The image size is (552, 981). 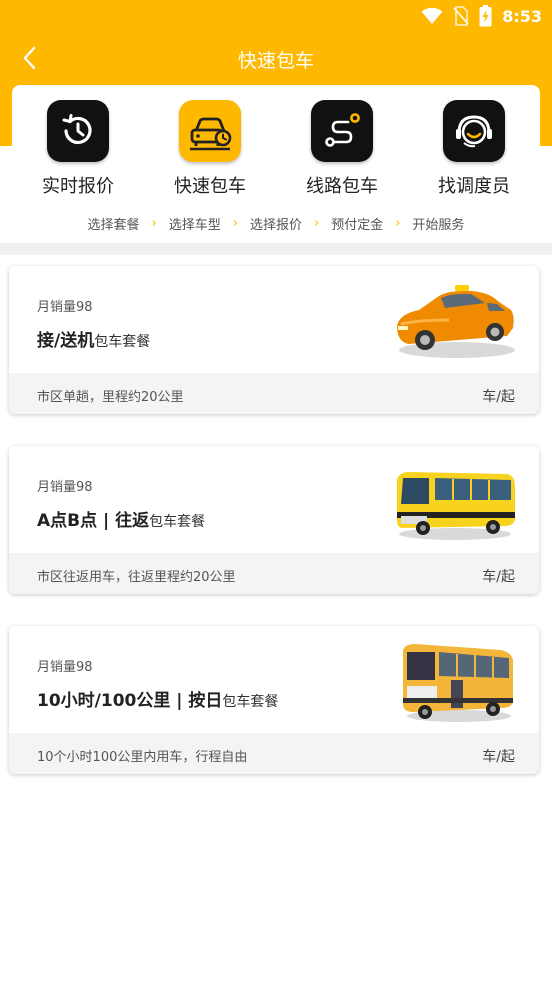 I want to click on clock-history-icon, so click(x=78, y=131).